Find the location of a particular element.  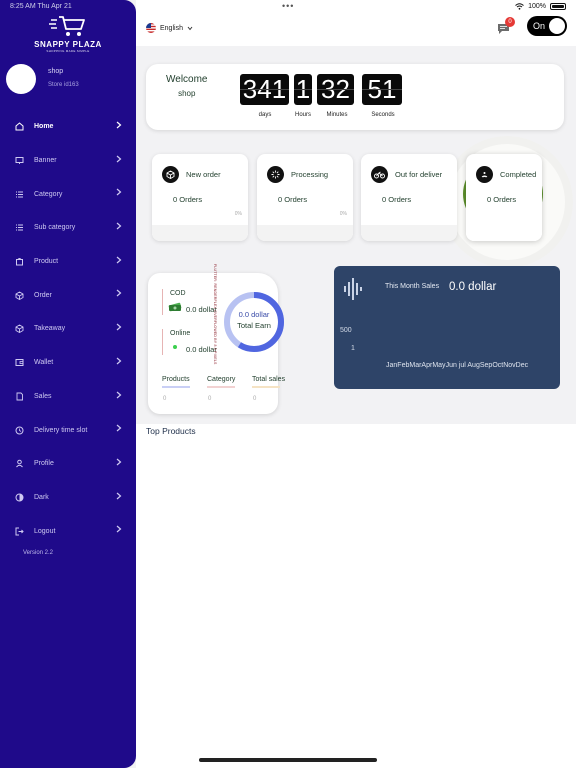

cash-icon is located at coordinates (175, 307).